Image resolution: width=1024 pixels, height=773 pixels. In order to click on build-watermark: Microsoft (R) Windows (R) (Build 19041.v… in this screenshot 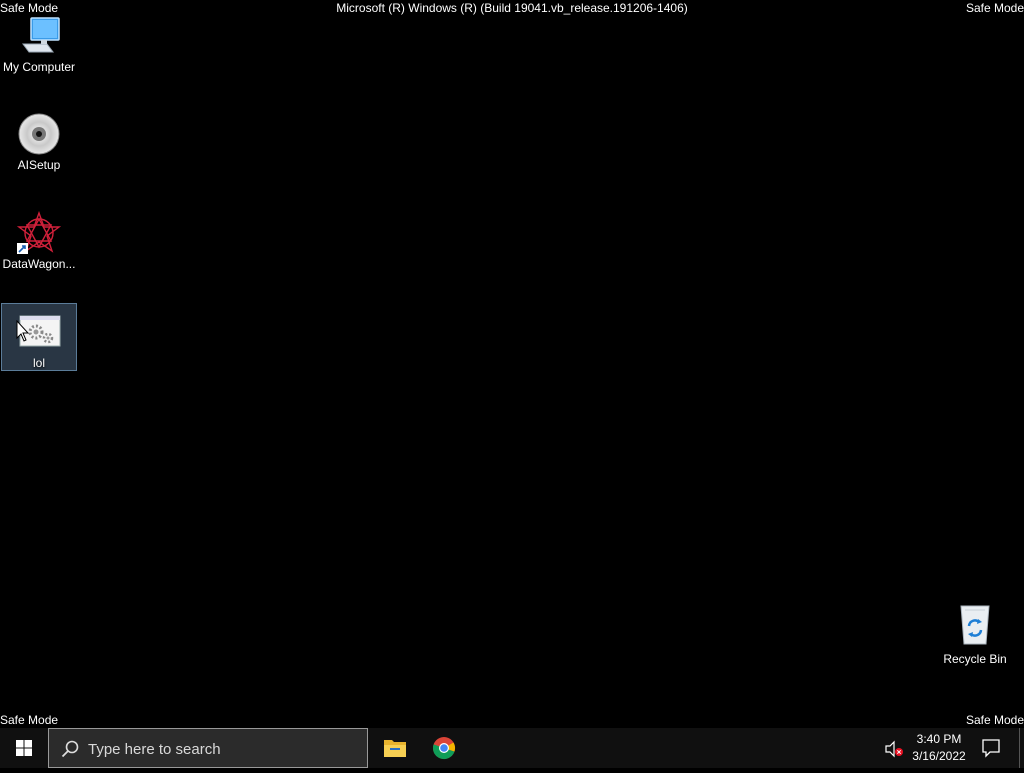, I will do `click(512, 8)`.